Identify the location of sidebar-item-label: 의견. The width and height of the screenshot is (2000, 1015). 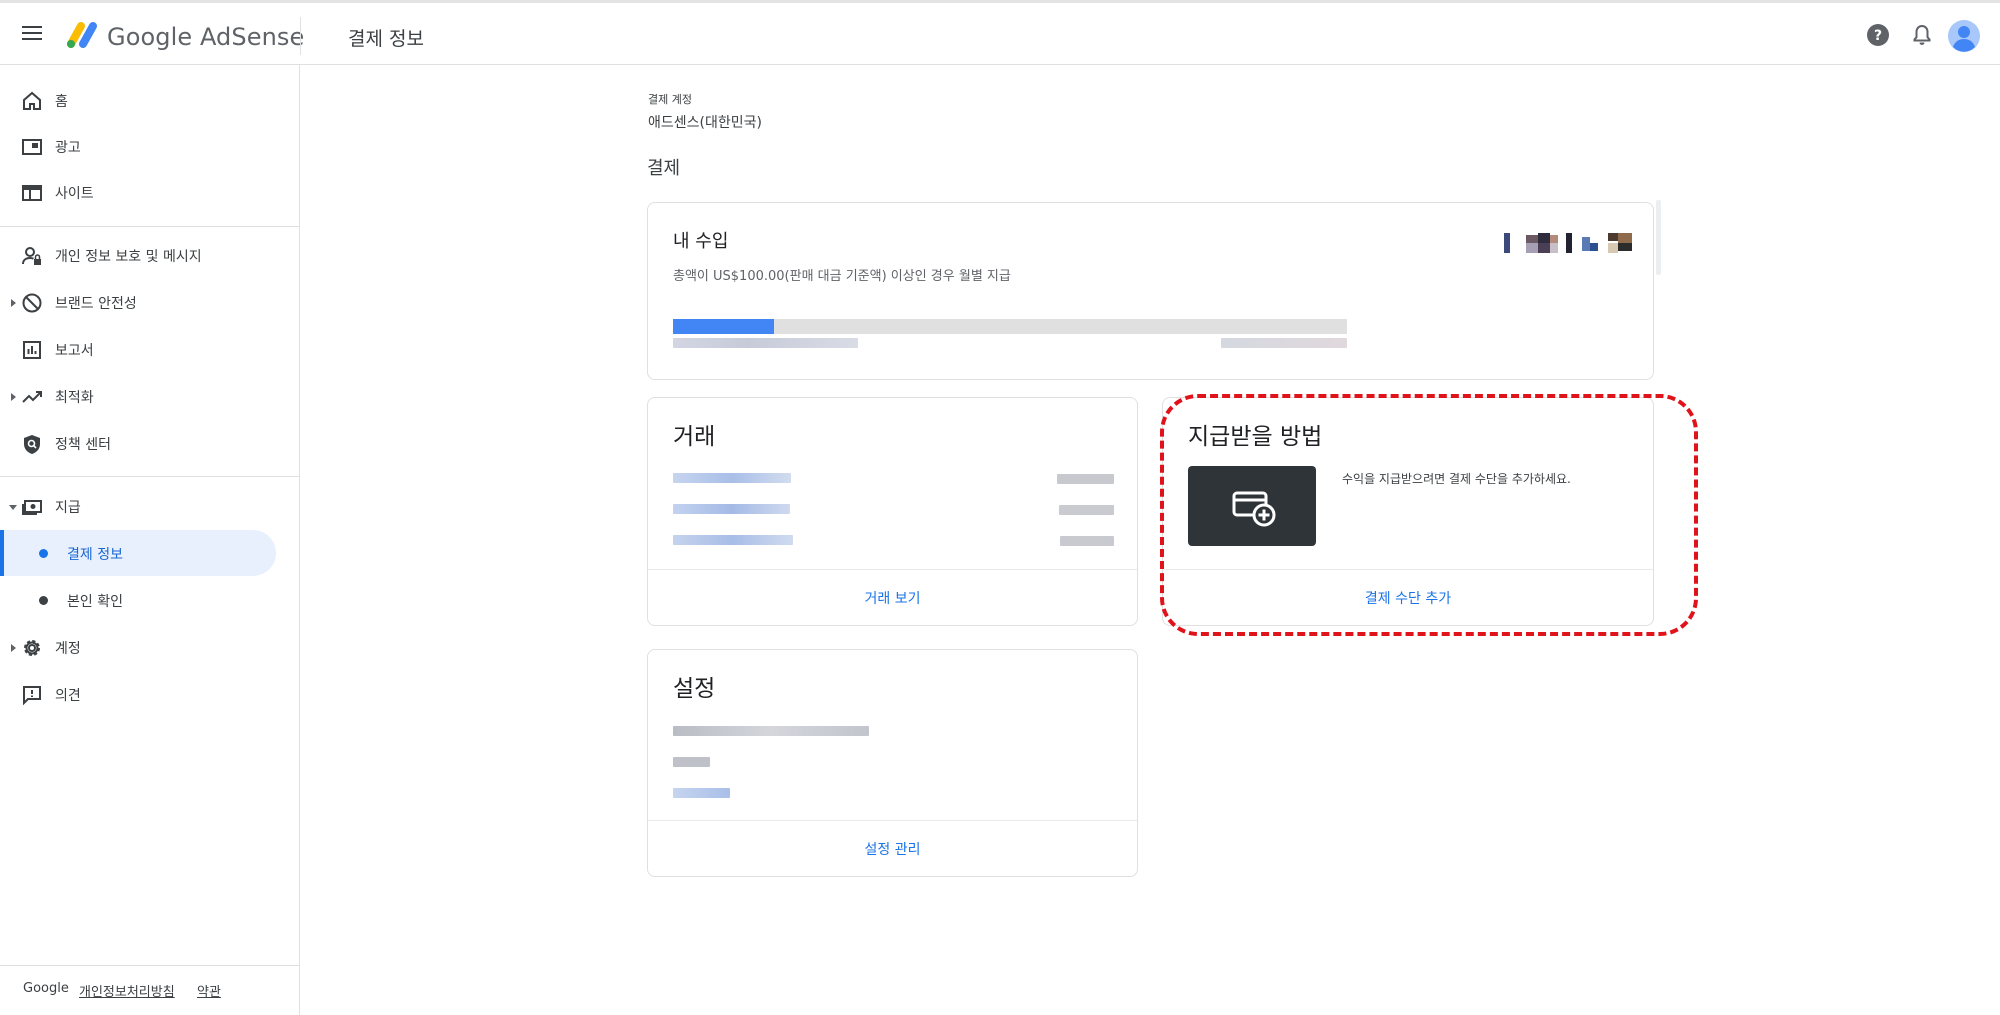
(68, 696).